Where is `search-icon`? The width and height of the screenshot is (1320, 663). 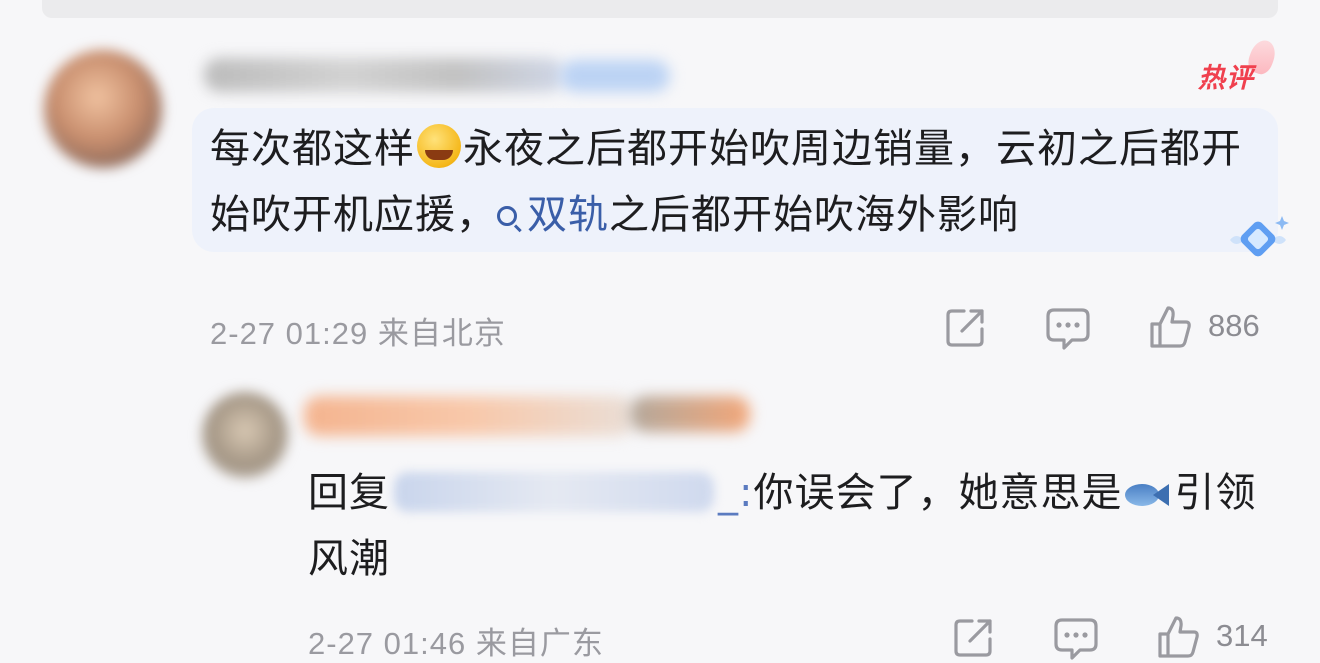
search-icon is located at coordinates (507, 216).